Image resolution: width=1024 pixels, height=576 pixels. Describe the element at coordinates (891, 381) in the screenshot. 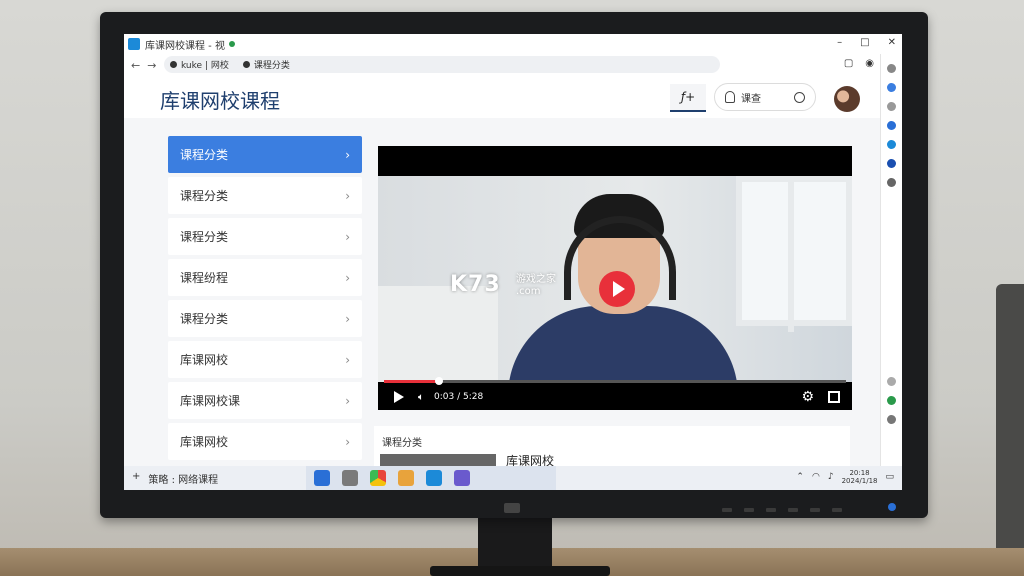

I see `rail-circle-icon` at that location.